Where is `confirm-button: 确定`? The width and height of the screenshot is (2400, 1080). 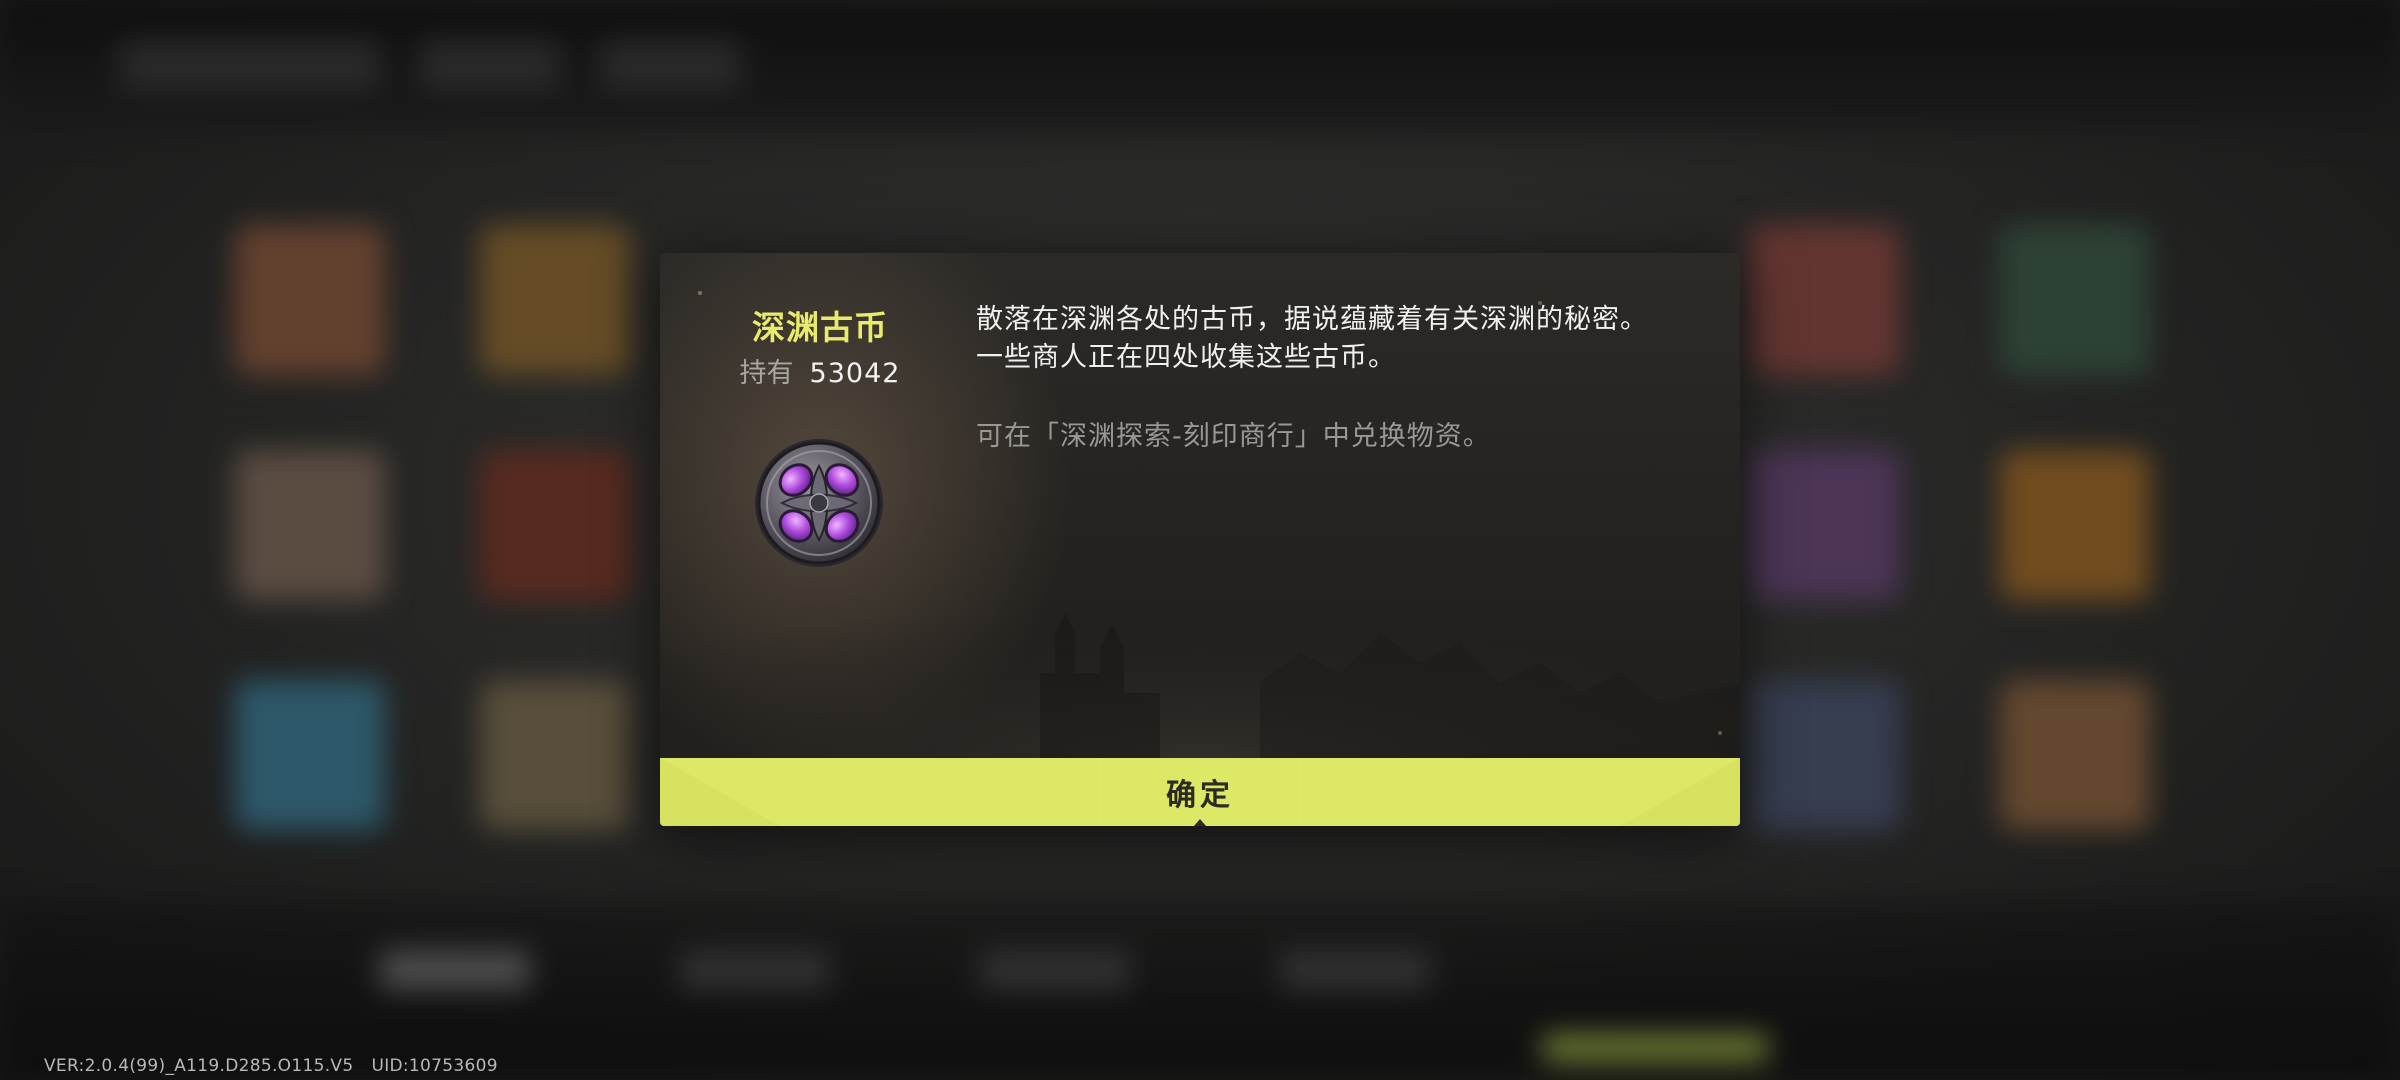
confirm-button: 确定 is located at coordinates (1200, 792).